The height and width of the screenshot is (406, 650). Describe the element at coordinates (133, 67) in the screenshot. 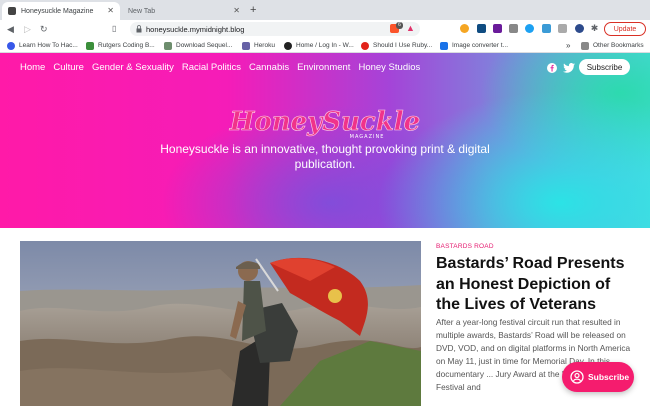

I see `nav-gender-sexuality: Gender & Sexuality` at that location.